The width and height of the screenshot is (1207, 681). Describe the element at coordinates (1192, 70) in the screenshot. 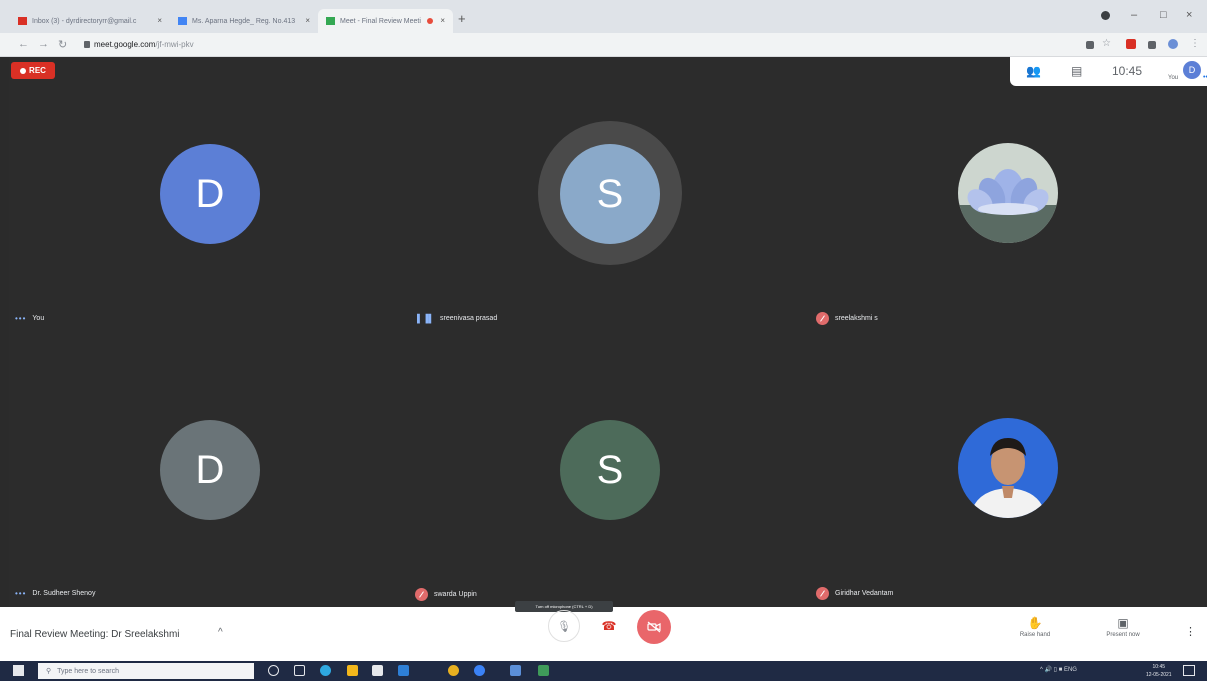

I see `self-avatar: D` at that location.